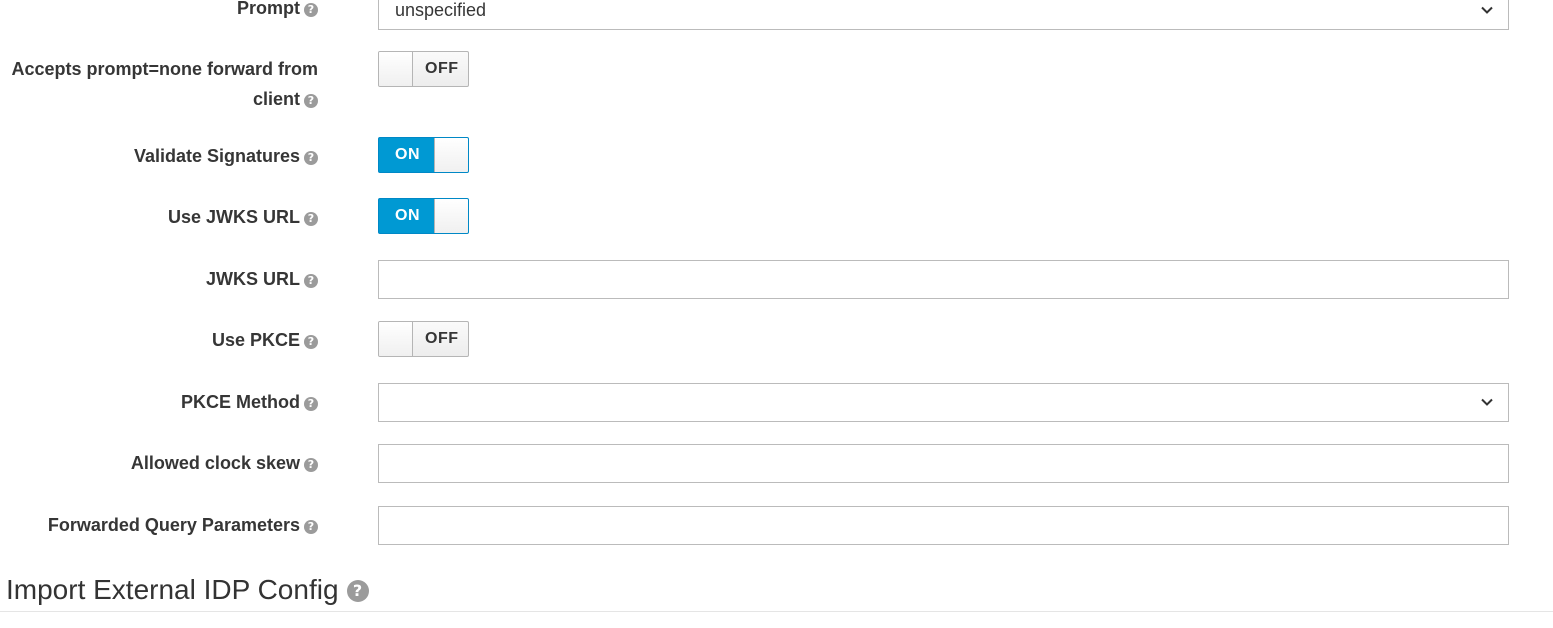 Image resolution: width=1553 pixels, height=628 pixels. What do you see at coordinates (183, 525) in the screenshot?
I see `forwarded-query-parameters-label: Forwarded Query Parameters?` at bounding box center [183, 525].